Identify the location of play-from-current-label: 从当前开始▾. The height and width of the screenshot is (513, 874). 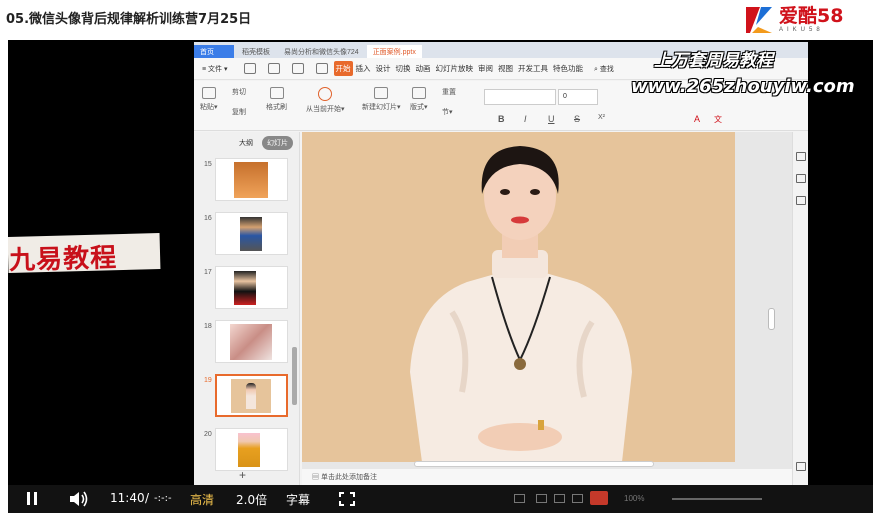
(325, 109).